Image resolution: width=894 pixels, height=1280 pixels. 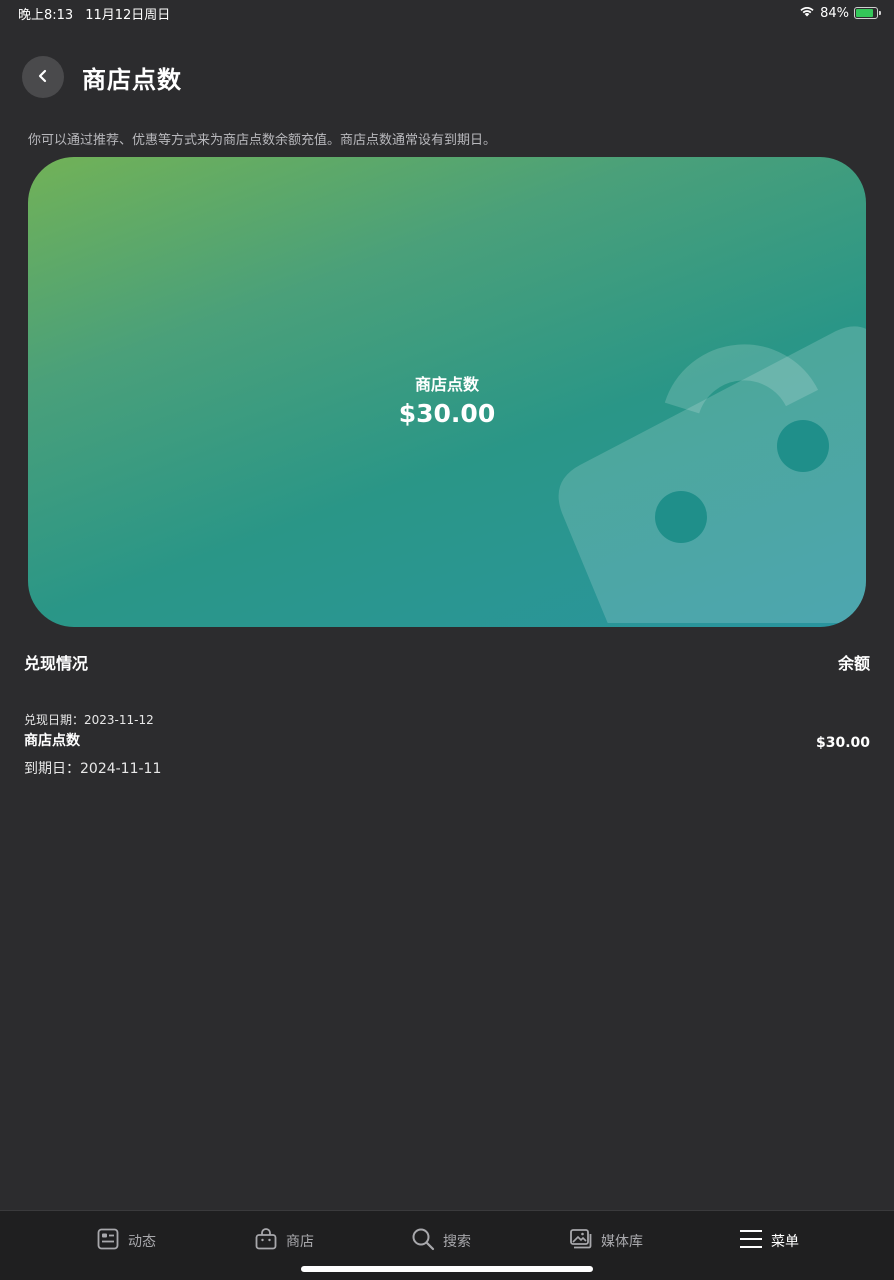 I want to click on header: 商店点数, so click(x=102, y=77).